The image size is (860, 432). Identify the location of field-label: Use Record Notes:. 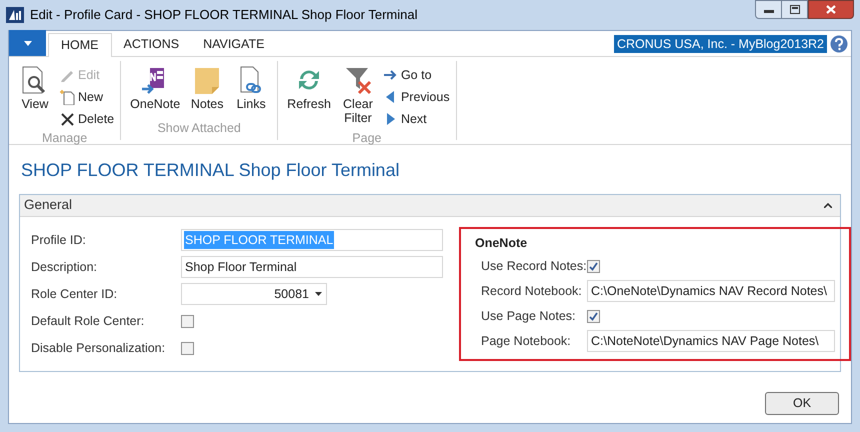
(533, 266).